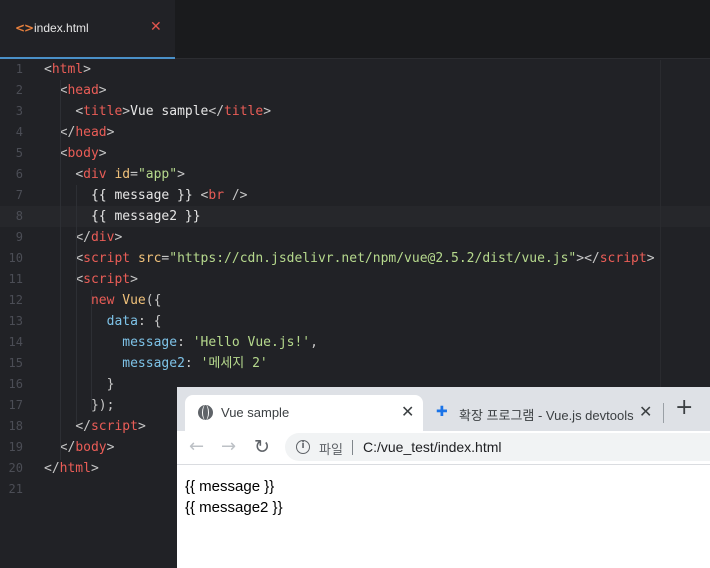 Image resolution: width=710 pixels, height=568 pixels. Describe the element at coordinates (684, 408) in the screenshot. I see `new-tab-button: +` at that location.